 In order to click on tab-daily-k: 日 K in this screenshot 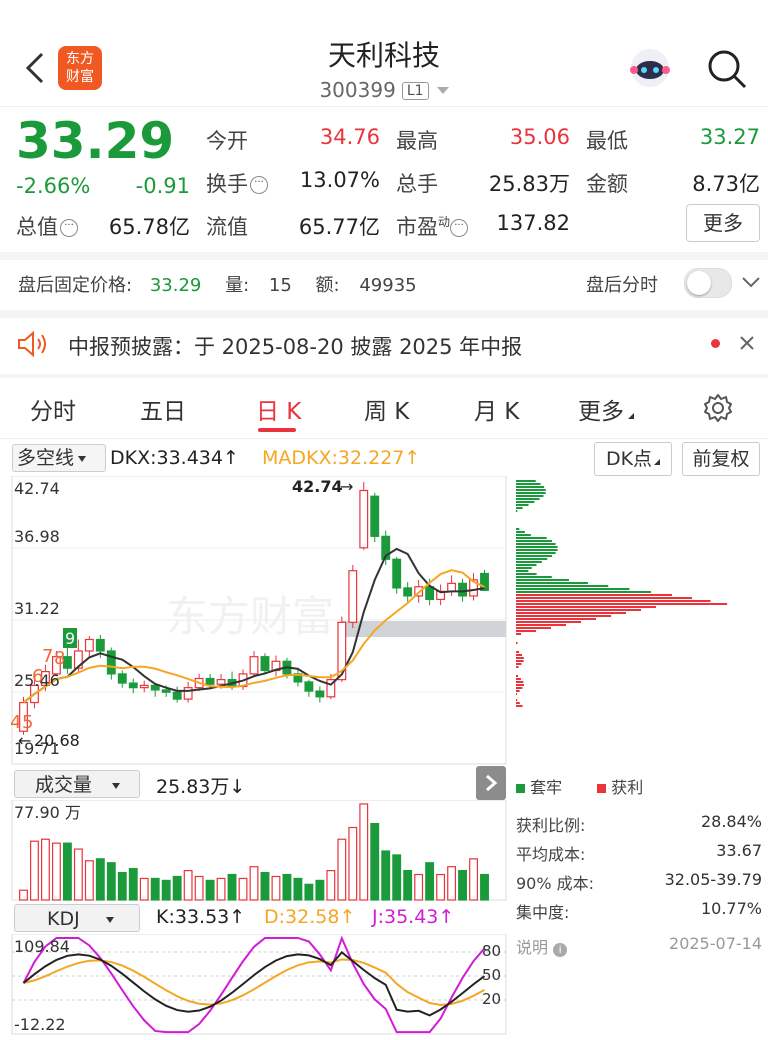, I will do `click(278, 409)`.